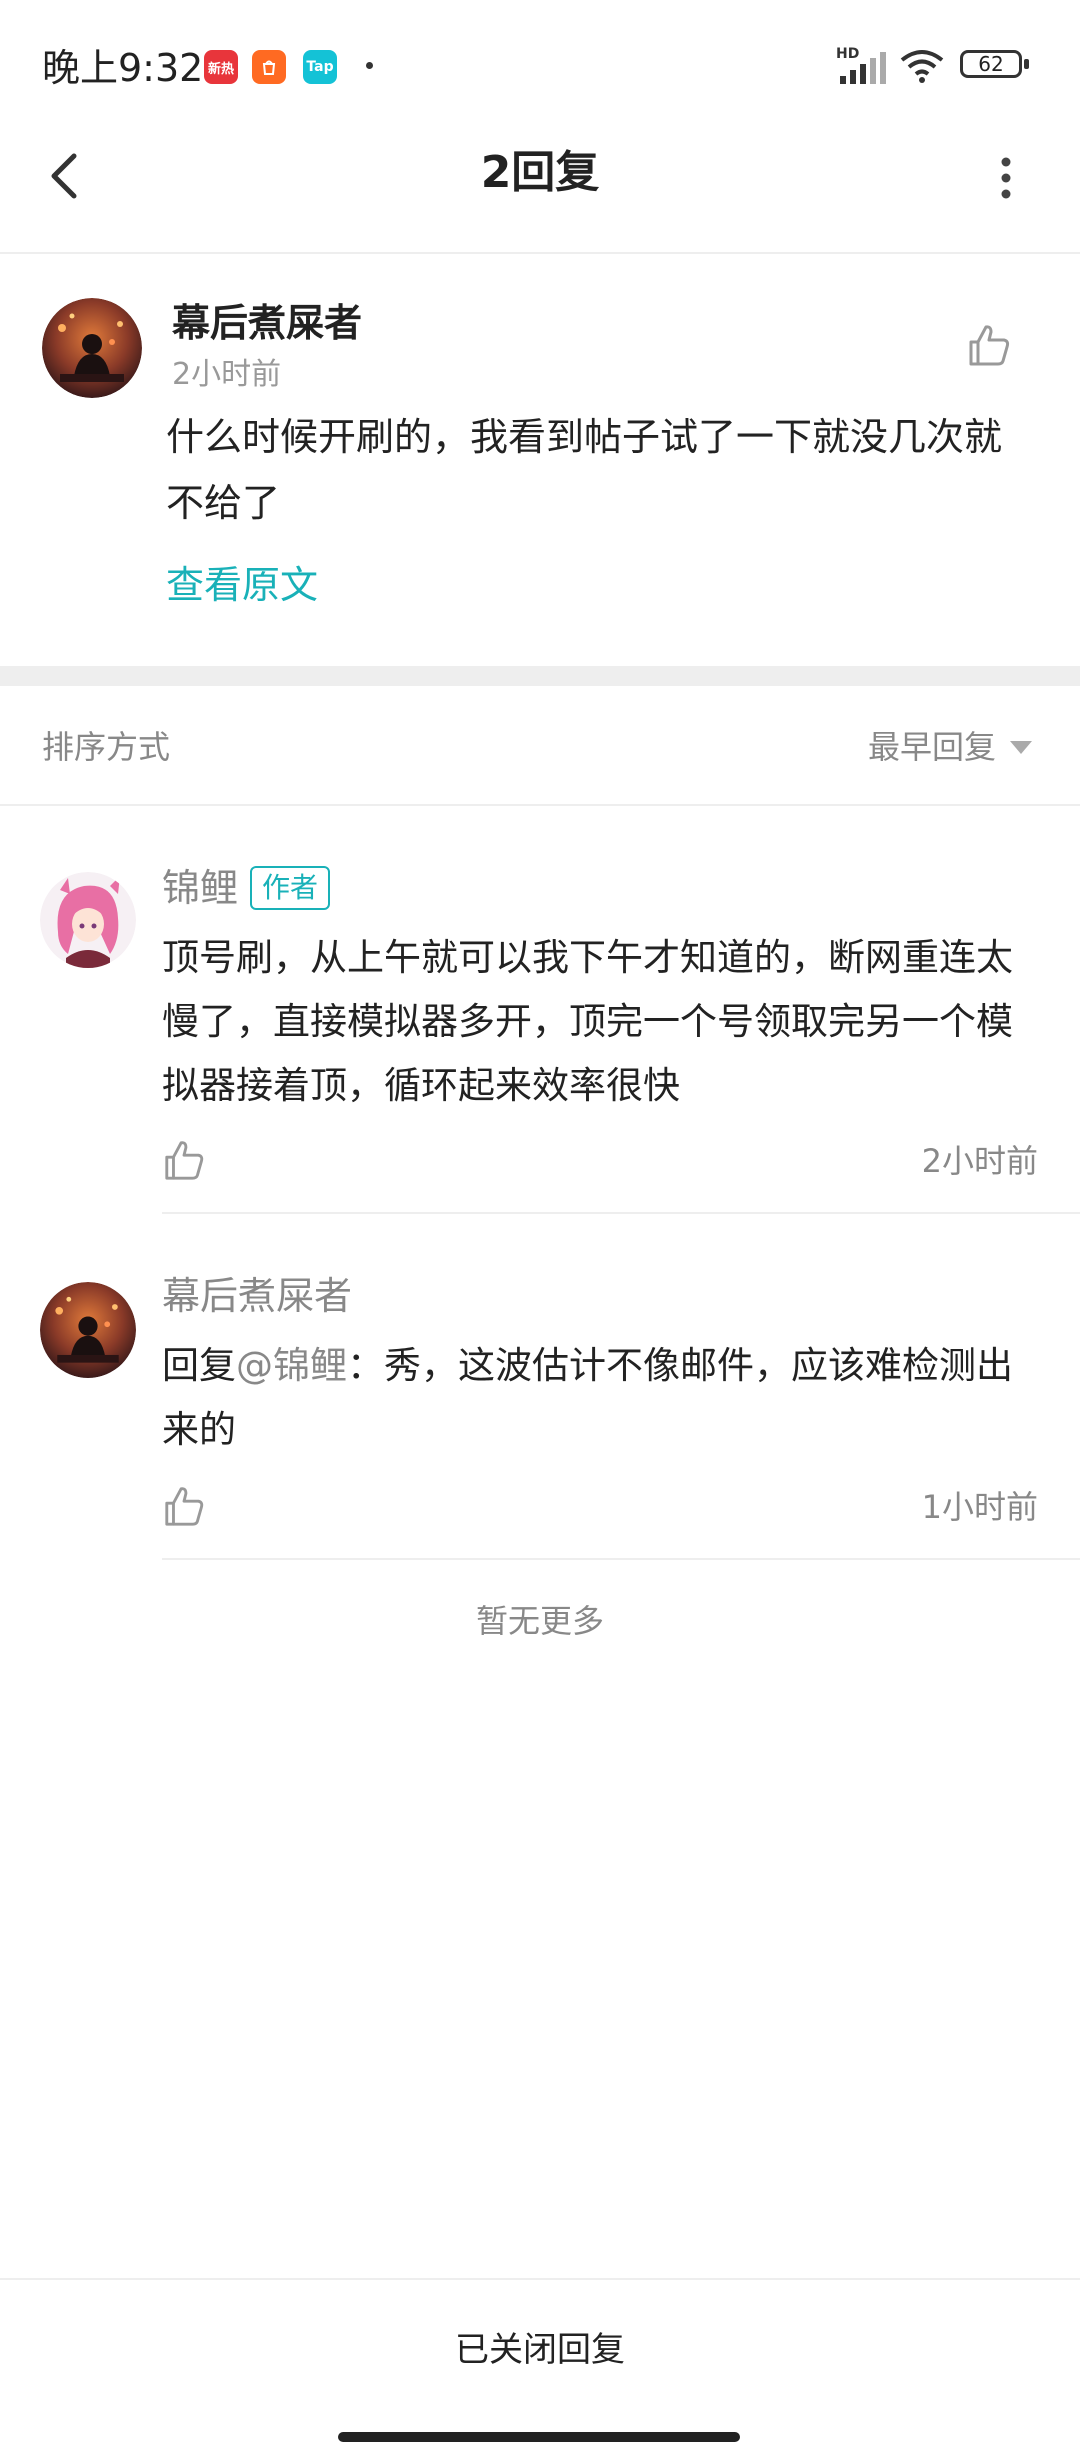 This screenshot has height=2460, width=1080. What do you see at coordinates (221, 67) in the screenshot?
I see `news-app-icon: 新热` at bounding box center [221, 67].